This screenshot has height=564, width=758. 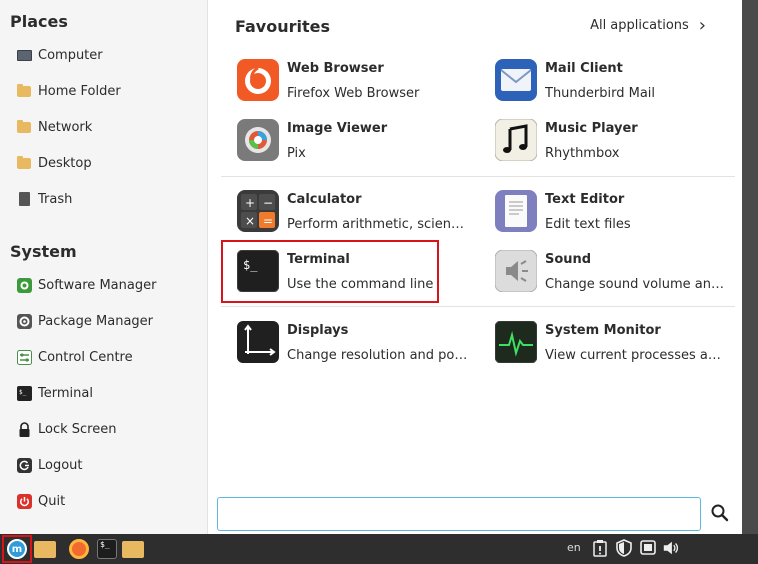 What do you see at coordinates (568, 259) in the screenshot?
I see `app-name: Sound` at bounding box center [568, 259].